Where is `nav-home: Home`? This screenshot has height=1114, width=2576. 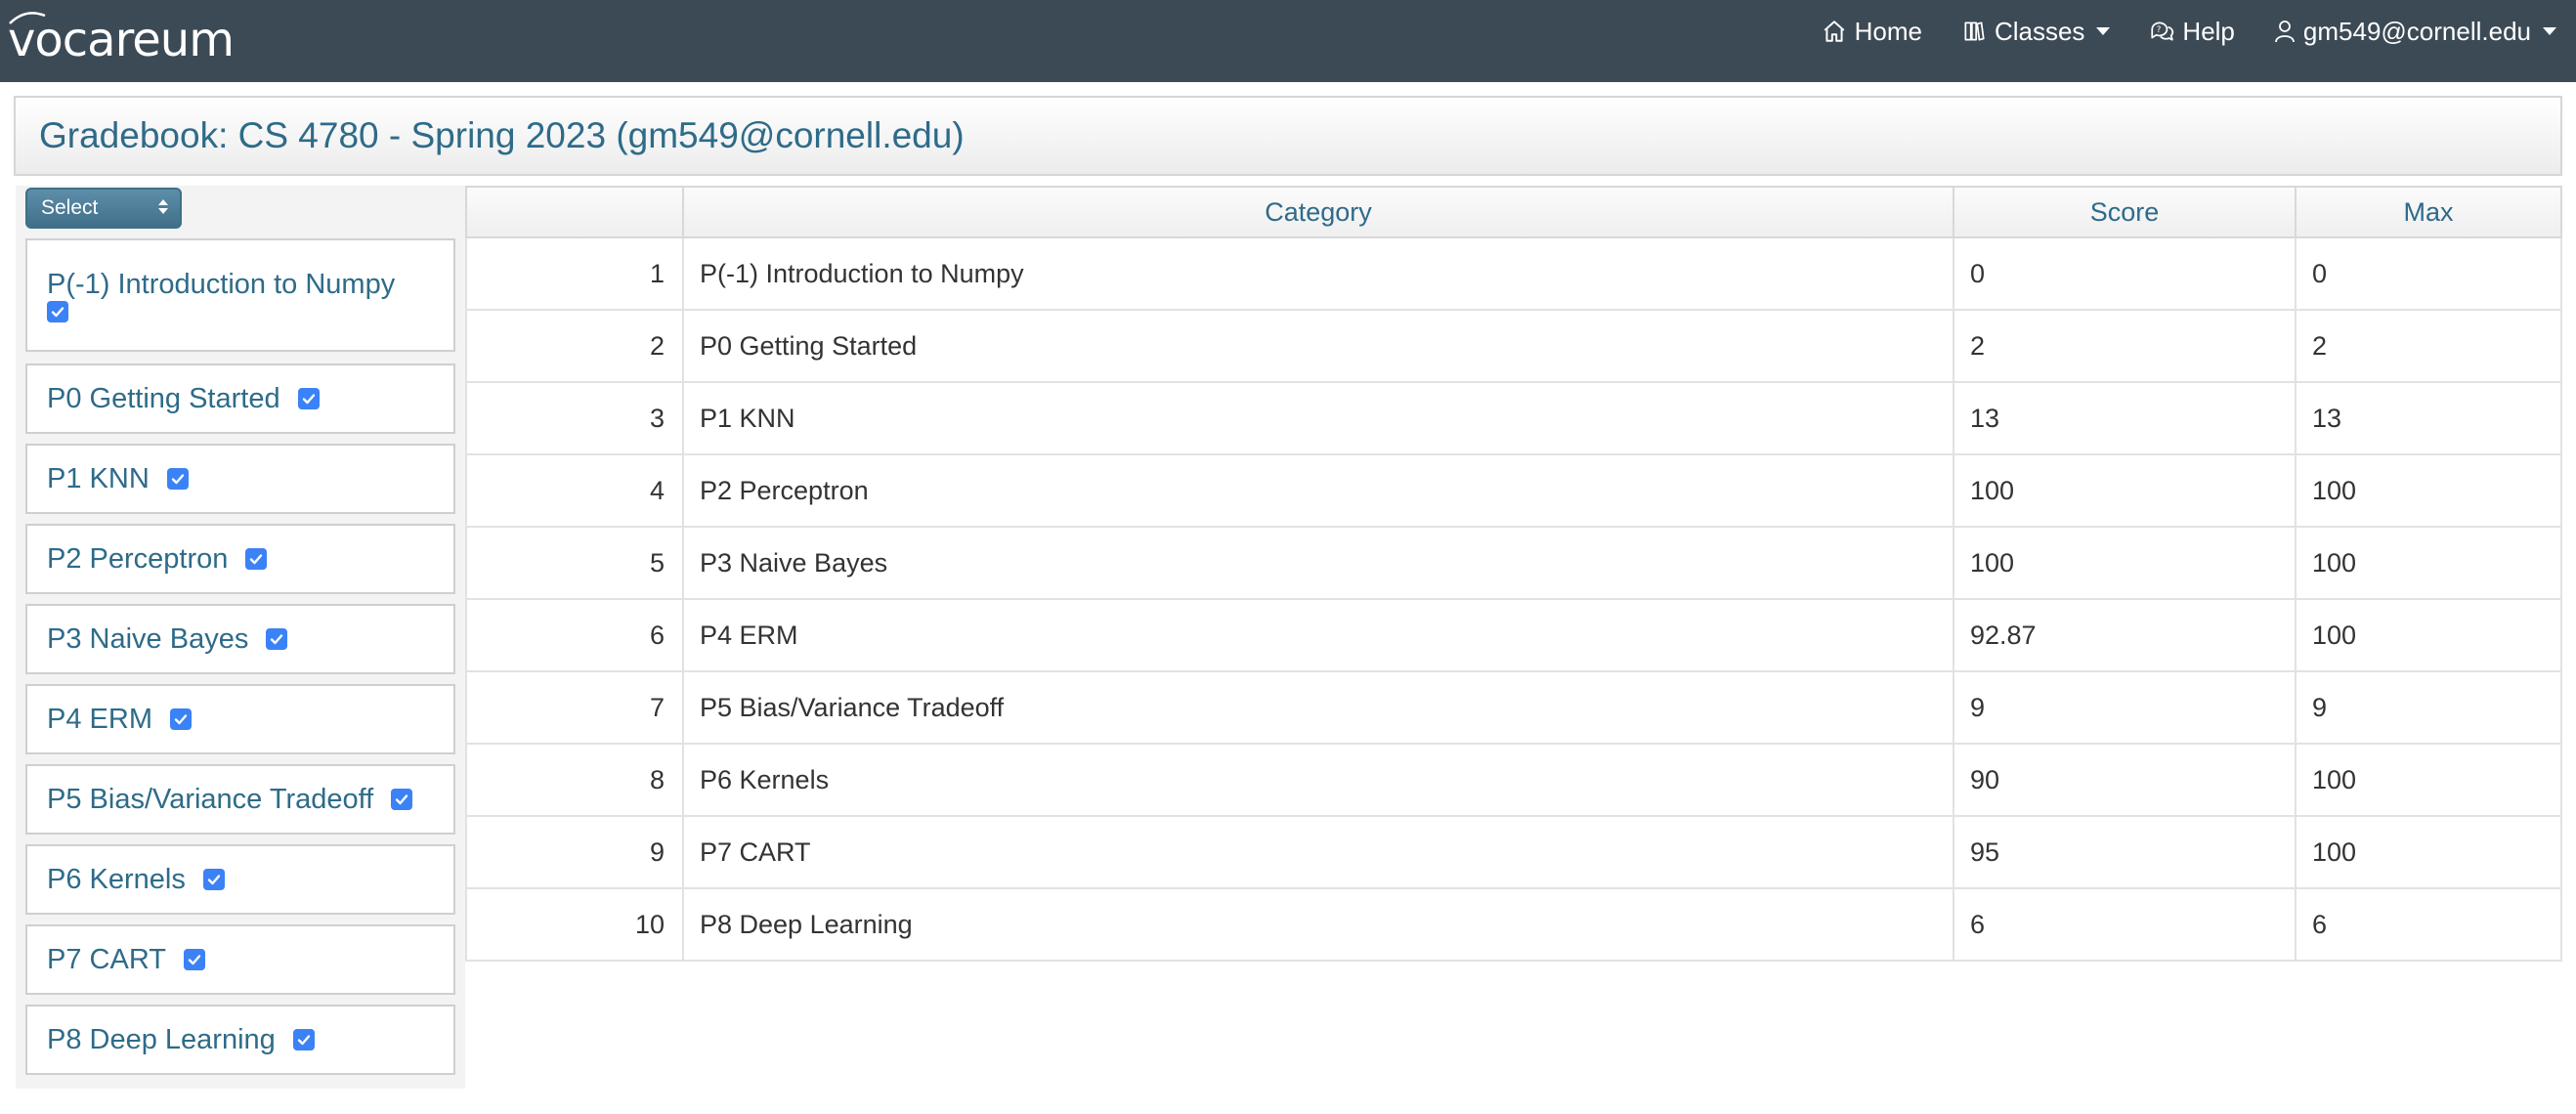 nav-home: Home is located at coordinates (1872, 32).